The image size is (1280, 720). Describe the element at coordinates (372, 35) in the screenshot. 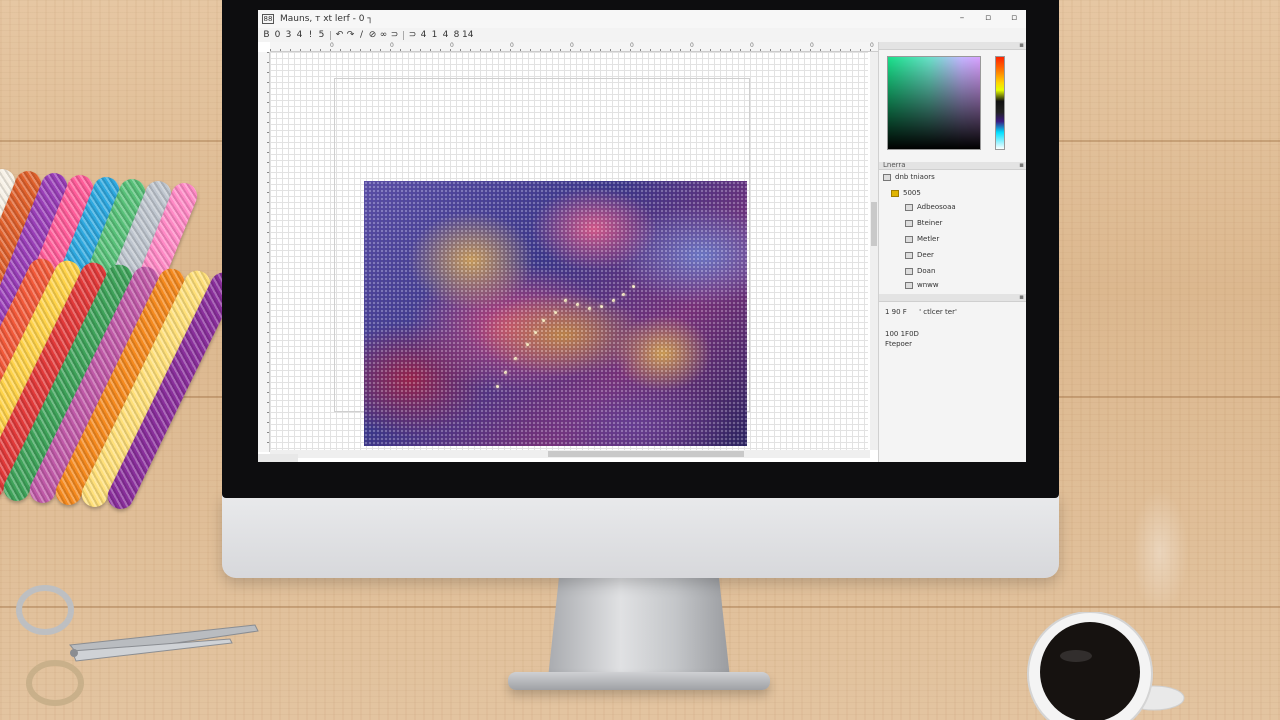

I see `toolbar-tool-button: ⊘` at that location.